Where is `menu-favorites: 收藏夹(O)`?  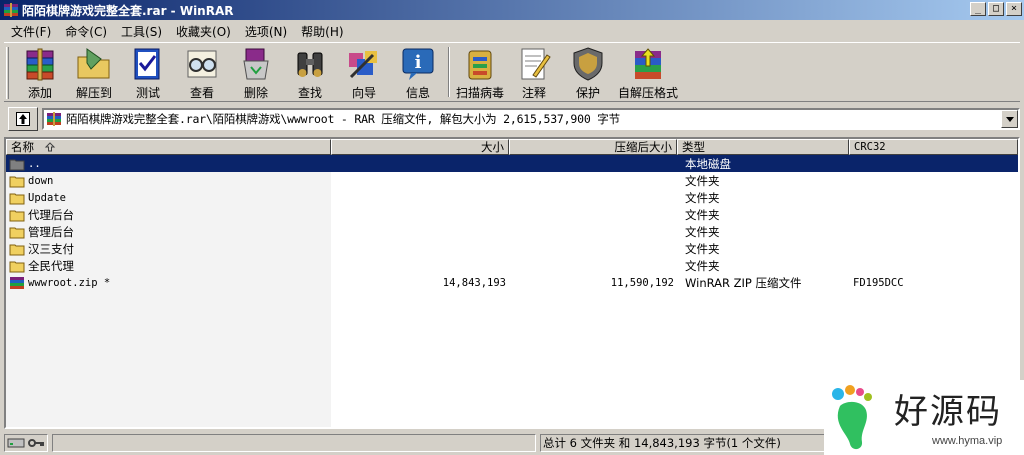 menu-favorites: 收藏夹(O) is located at coordinates (203, 31).